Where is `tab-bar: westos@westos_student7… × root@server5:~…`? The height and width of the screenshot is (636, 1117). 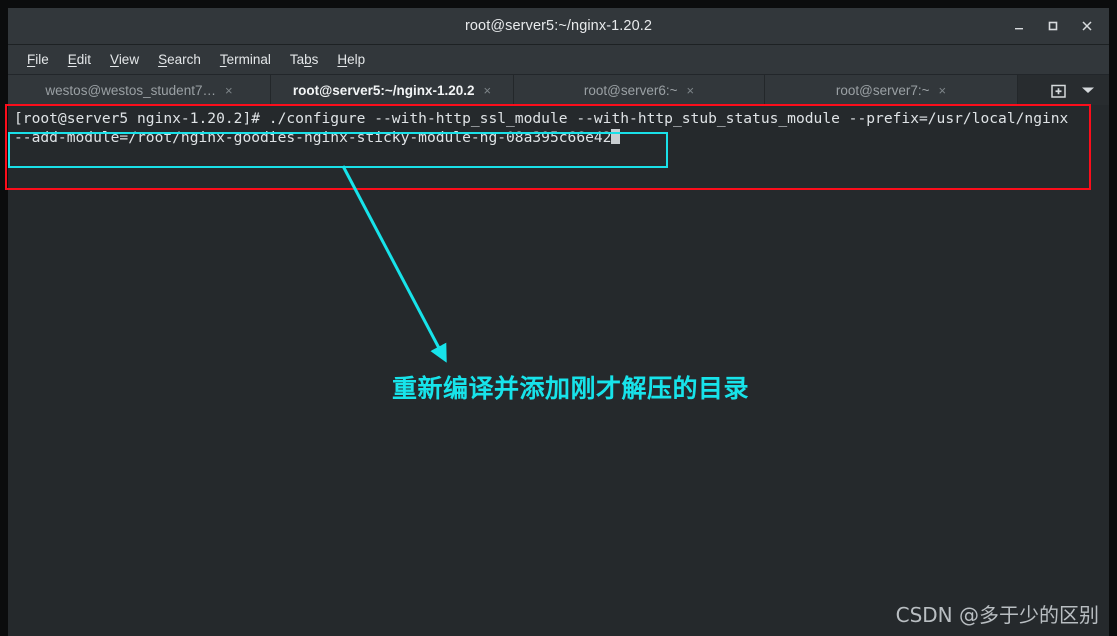
tab-bar: westos@westos_student7… × root@server5:~… is located at coordinates (558, 92).